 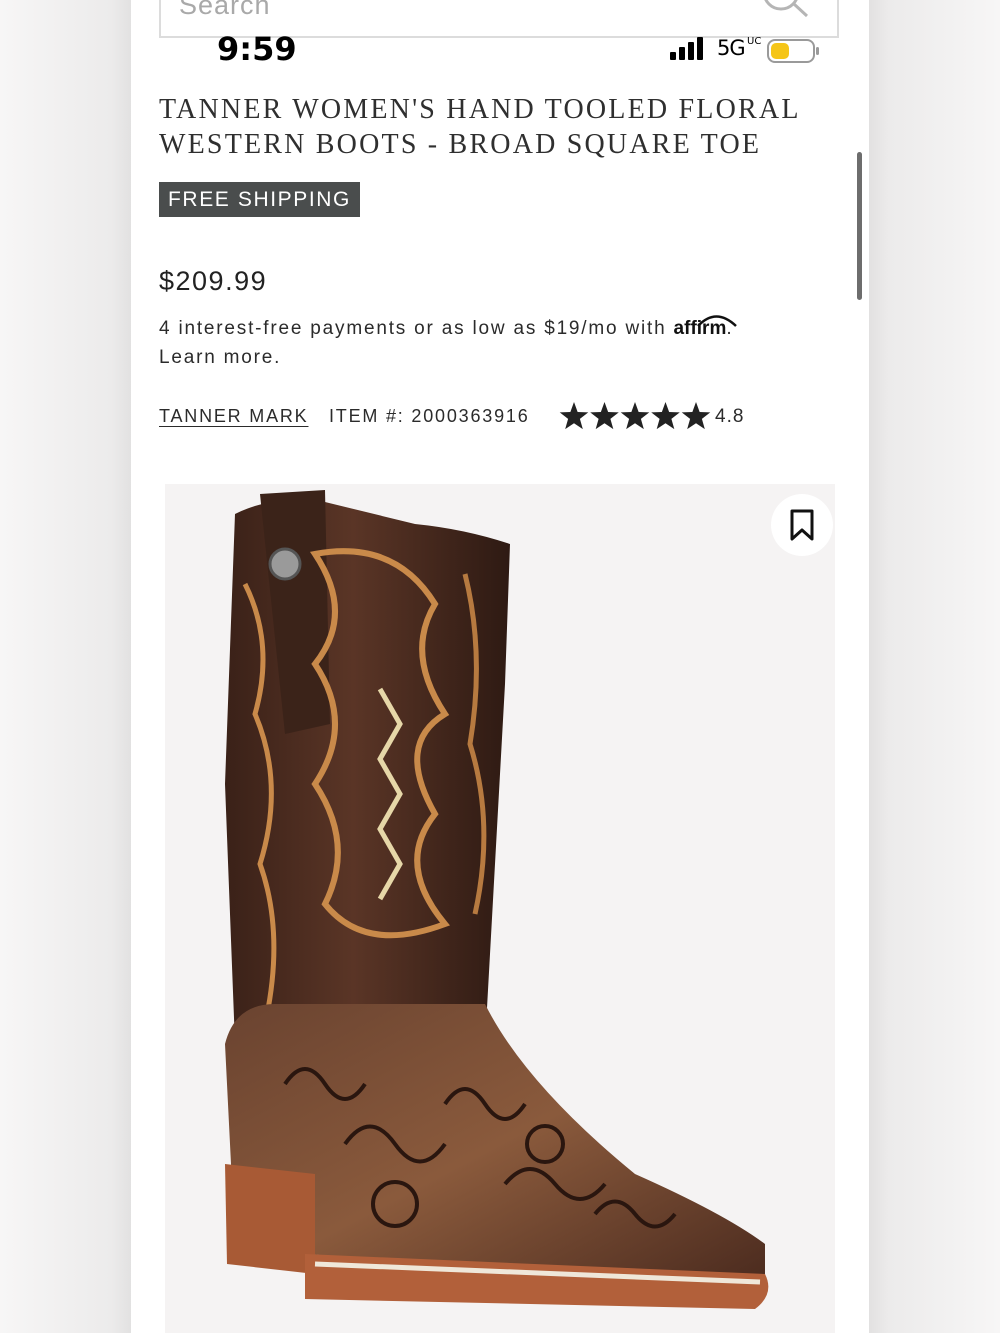 What do you see at coordinates (259, 199) in the screenshot?
I see `free-shipping-badge: FREE SHIPPING` at bounding box center [259, 199].